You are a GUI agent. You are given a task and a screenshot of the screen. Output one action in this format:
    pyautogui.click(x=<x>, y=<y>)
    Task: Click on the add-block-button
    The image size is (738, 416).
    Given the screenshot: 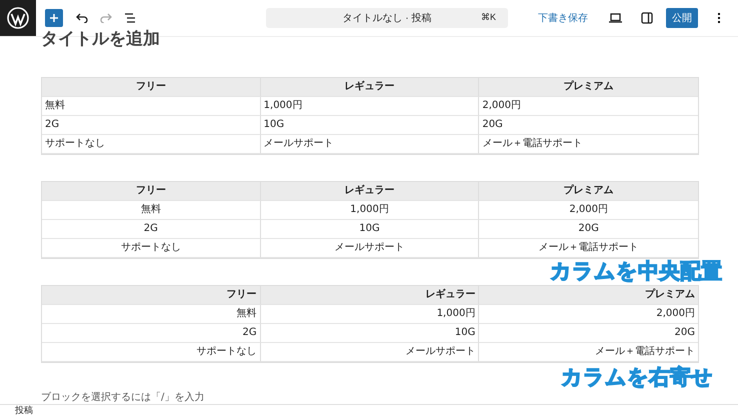 What is the action you would take?
    pyautogui.click(x=54, y=18)
    